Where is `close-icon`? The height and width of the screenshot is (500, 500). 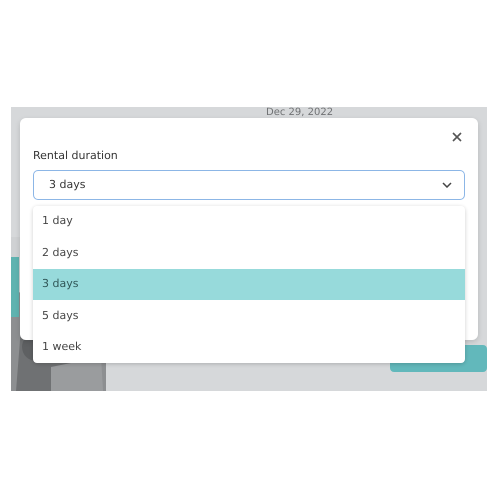
close-icon is located at coordinates (457, 137).